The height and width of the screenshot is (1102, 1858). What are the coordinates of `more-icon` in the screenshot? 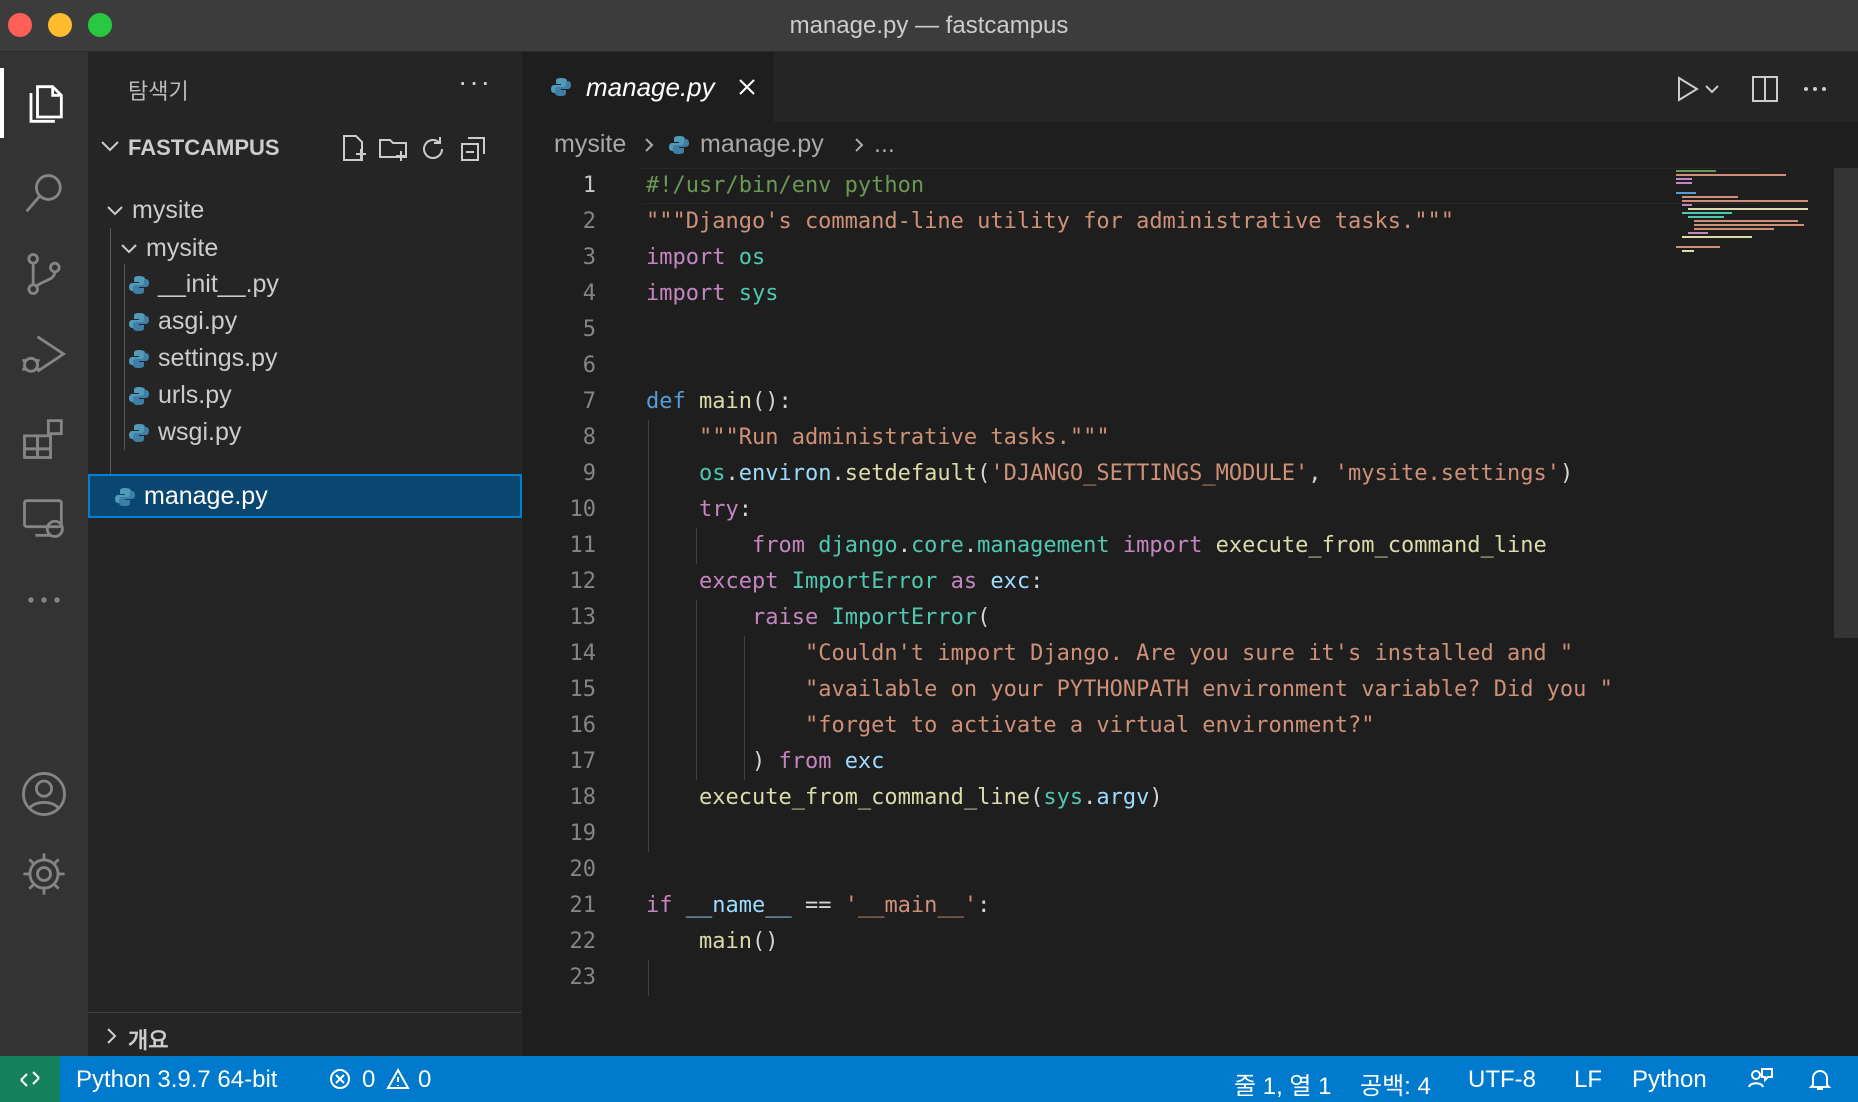 It's located at (44, 600).